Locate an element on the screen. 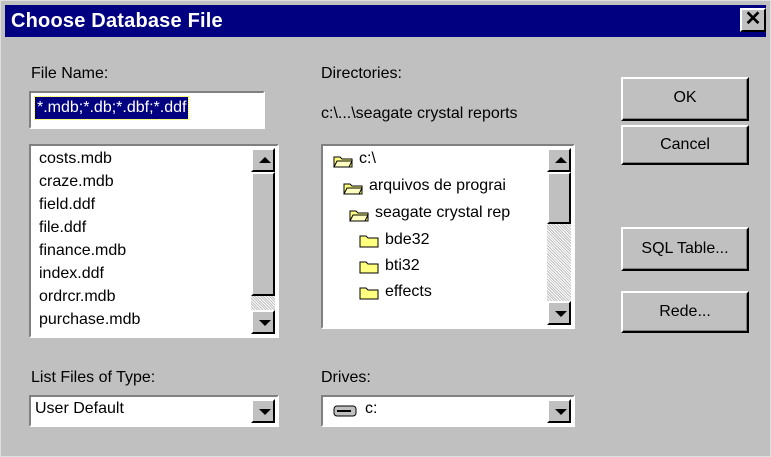 This screenshot has height=457, width=771. list-item: costs.mdb is located at coordinates (75, 159).